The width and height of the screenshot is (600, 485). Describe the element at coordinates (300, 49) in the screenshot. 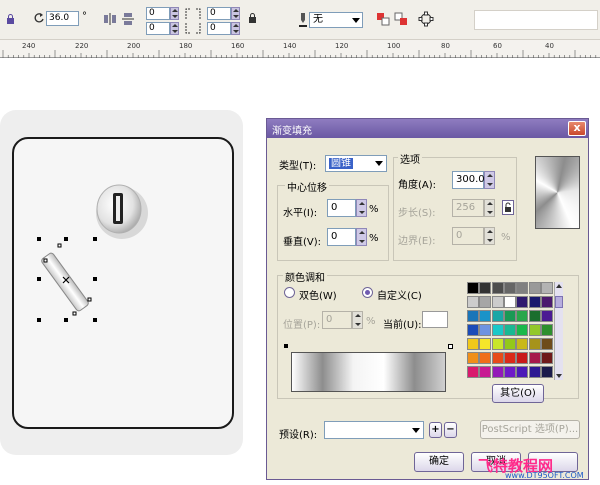

I see `horizontal-ruler: 240 220 200 180 160 140 120 100 80 60 40` at that location.